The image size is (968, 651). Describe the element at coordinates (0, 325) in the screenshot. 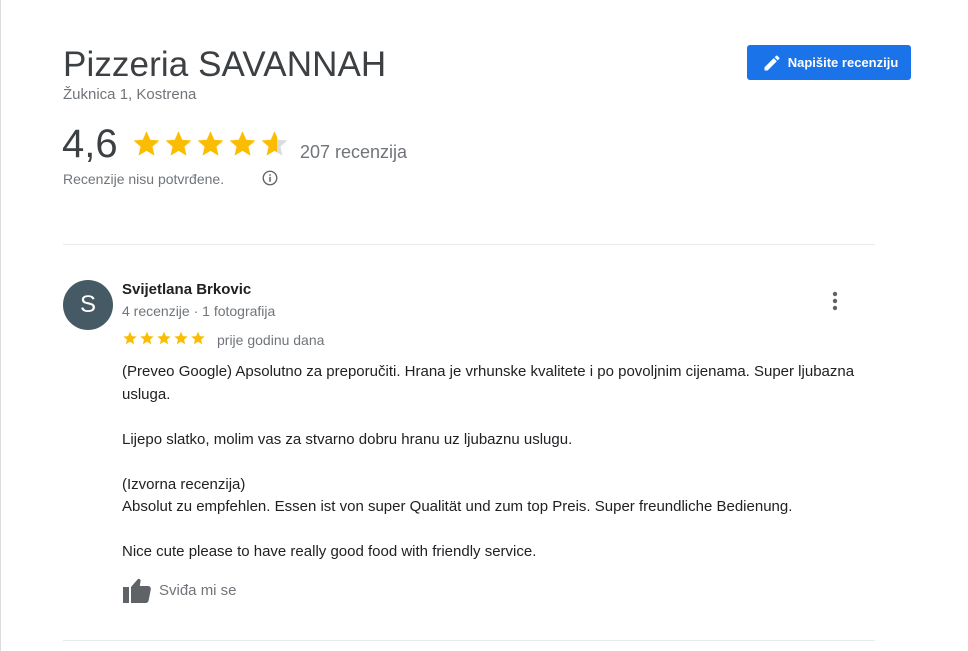

I see `panel-border` at that location.